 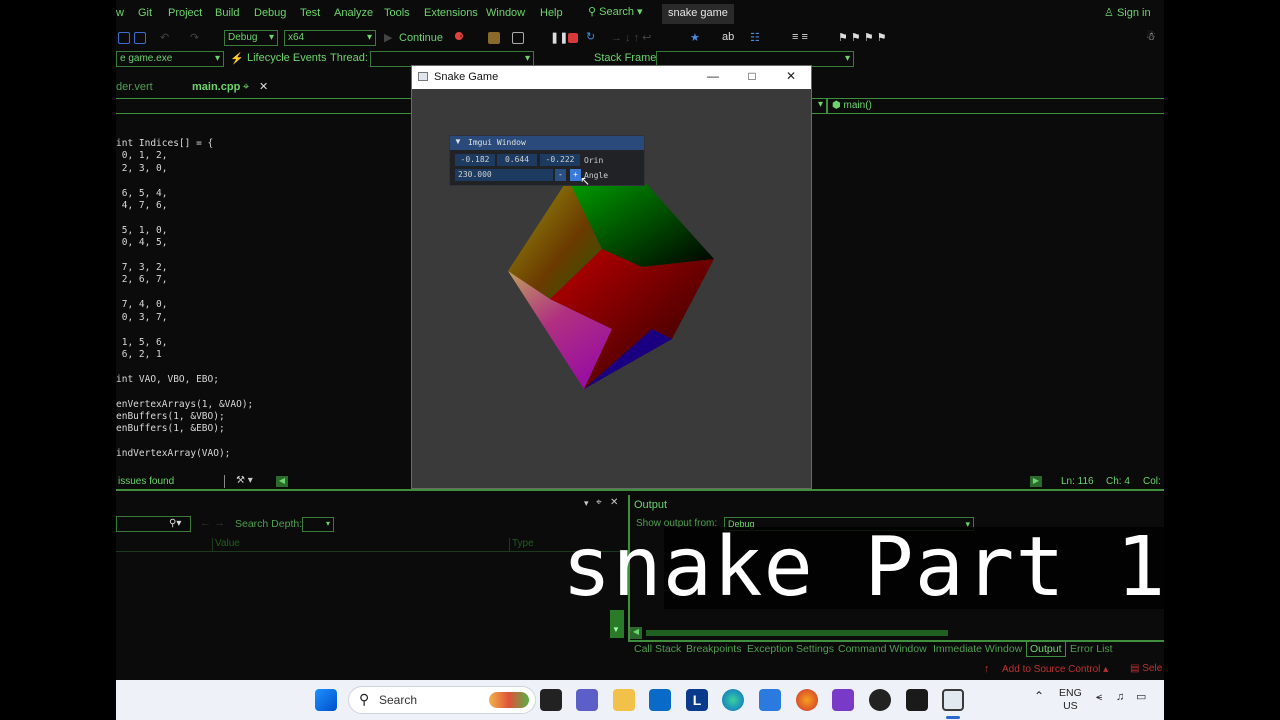 I want to click on save-all-icon, so click(x=140, y=38).